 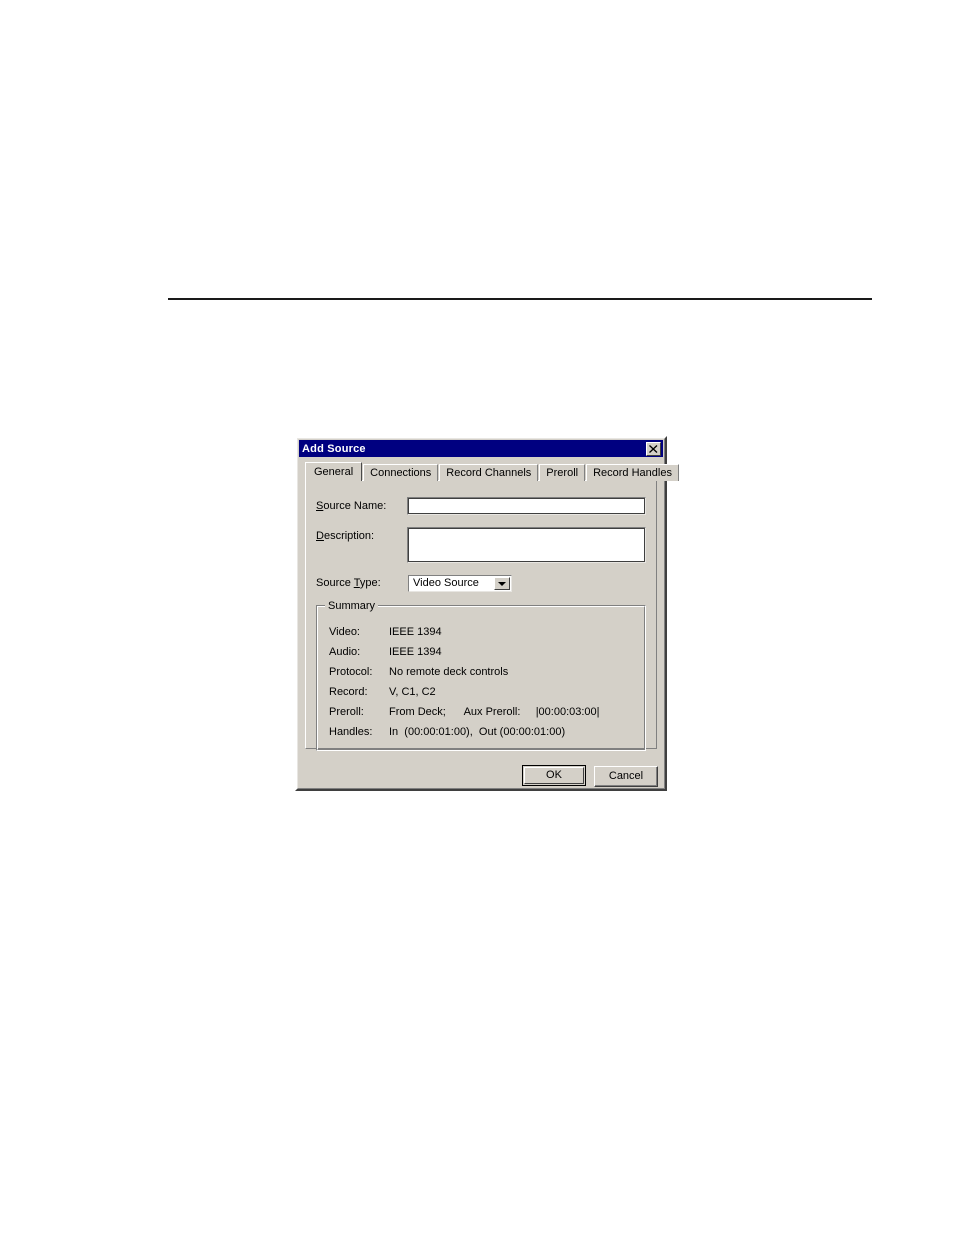 I want to click on summary-row-protocol: Protocol: No remote deck controls, so click(x=484, y=672).